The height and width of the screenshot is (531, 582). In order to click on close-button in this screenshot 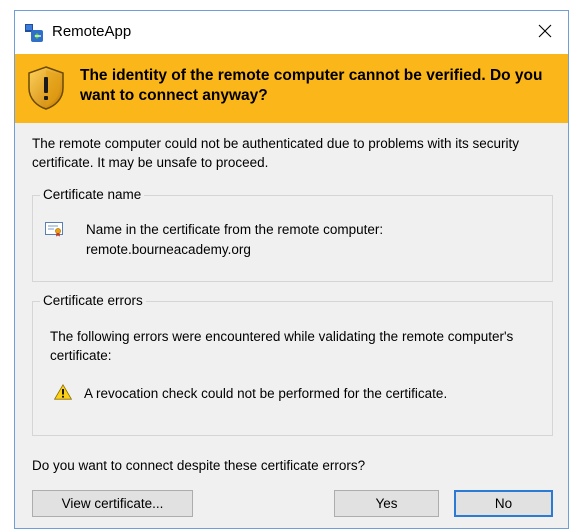, I will do `click(545, 32)`.